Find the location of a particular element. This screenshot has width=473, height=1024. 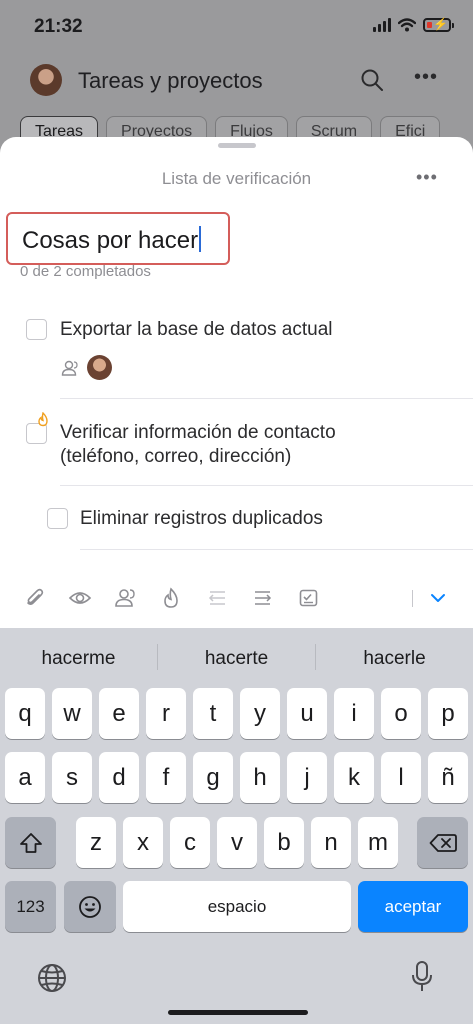

battery-low-charging-icon: ⚡ is located at coordinates (438, 24).